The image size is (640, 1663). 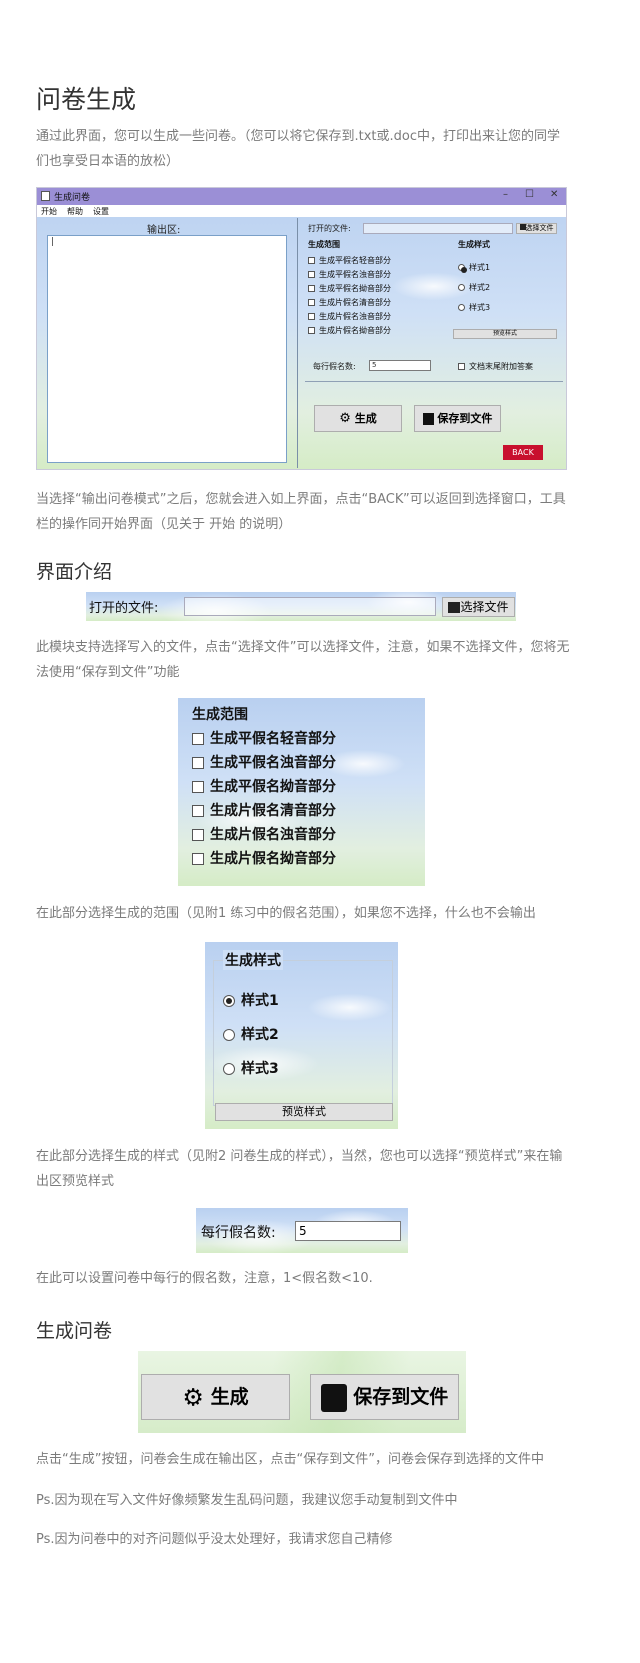 I want to click on menu-help: 帮助, so click(x=75, y=211).